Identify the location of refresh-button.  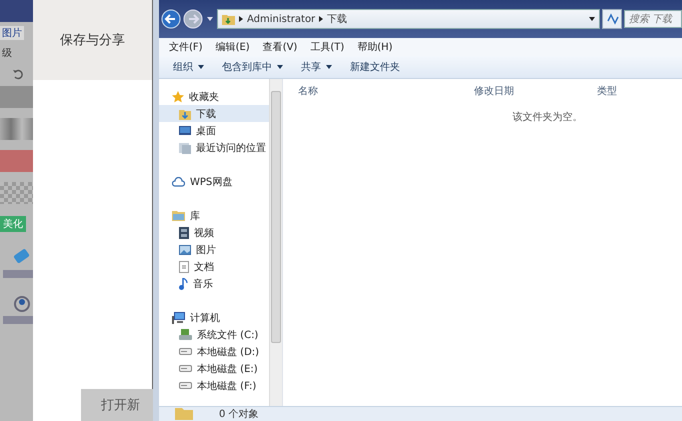
(612, 19).